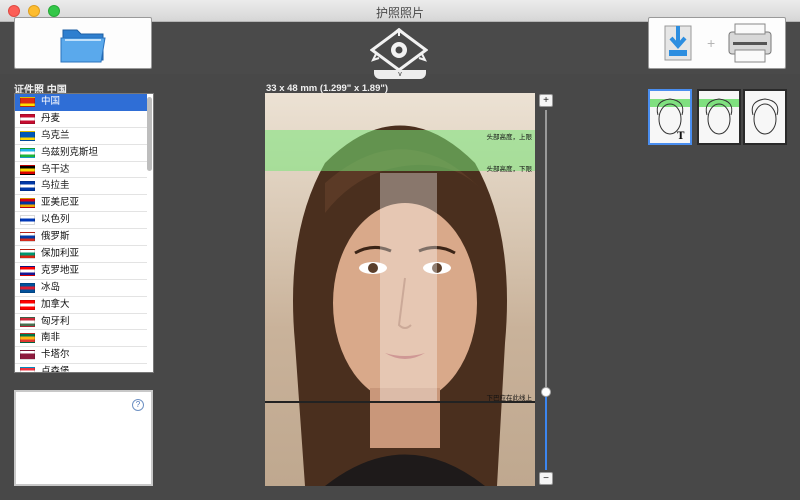 The height and width of the screenshot is (500, 800). What do you see at coordinates (60, 254) in the screenshot?
I see `country-name: 保加利亚` at bounding box center [60, 254].